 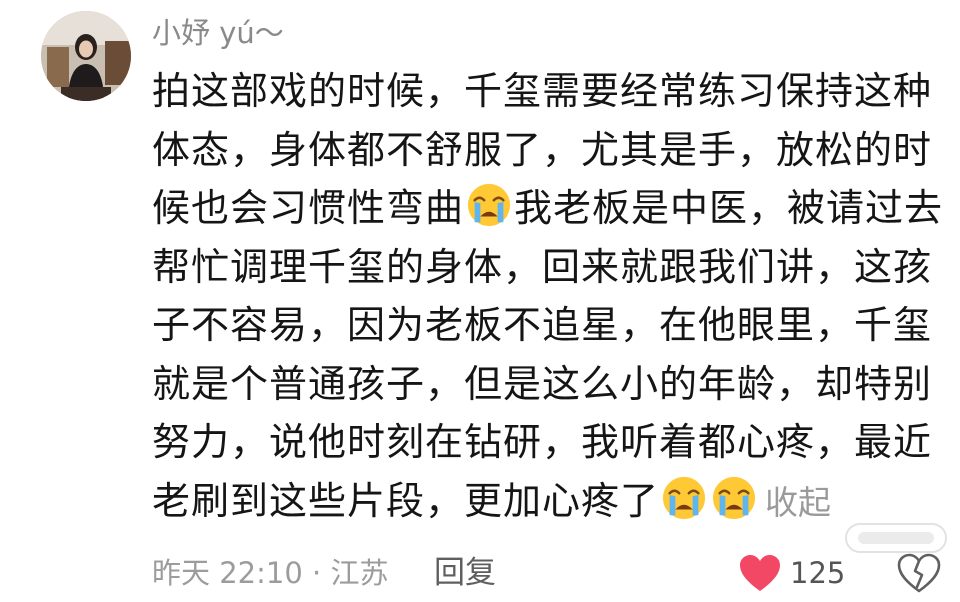 I want to click on collapse-link: 收起, so click(x=798, y=502).